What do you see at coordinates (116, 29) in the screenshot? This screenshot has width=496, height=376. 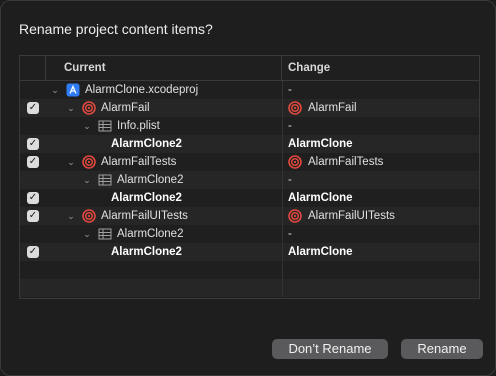 I see `dialog-title: Rename project content items?` at bounding box center [116, 29].